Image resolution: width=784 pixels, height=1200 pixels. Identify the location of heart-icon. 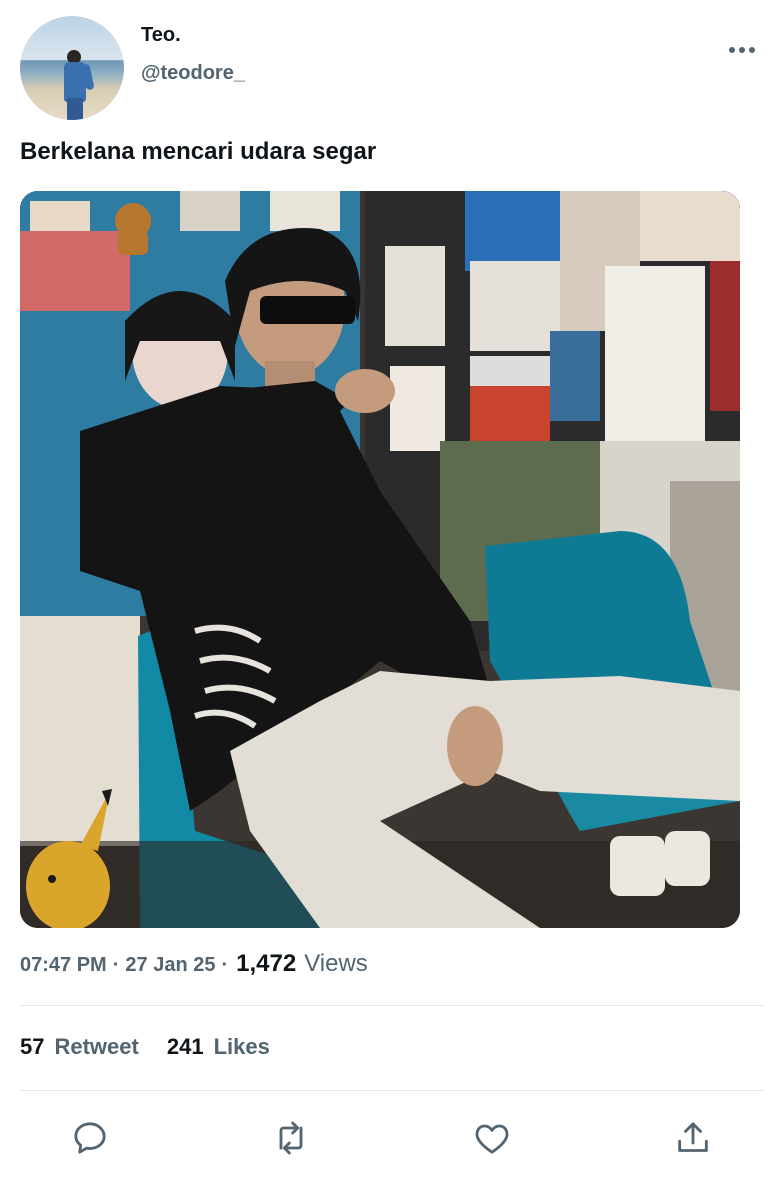
(492, 1139).